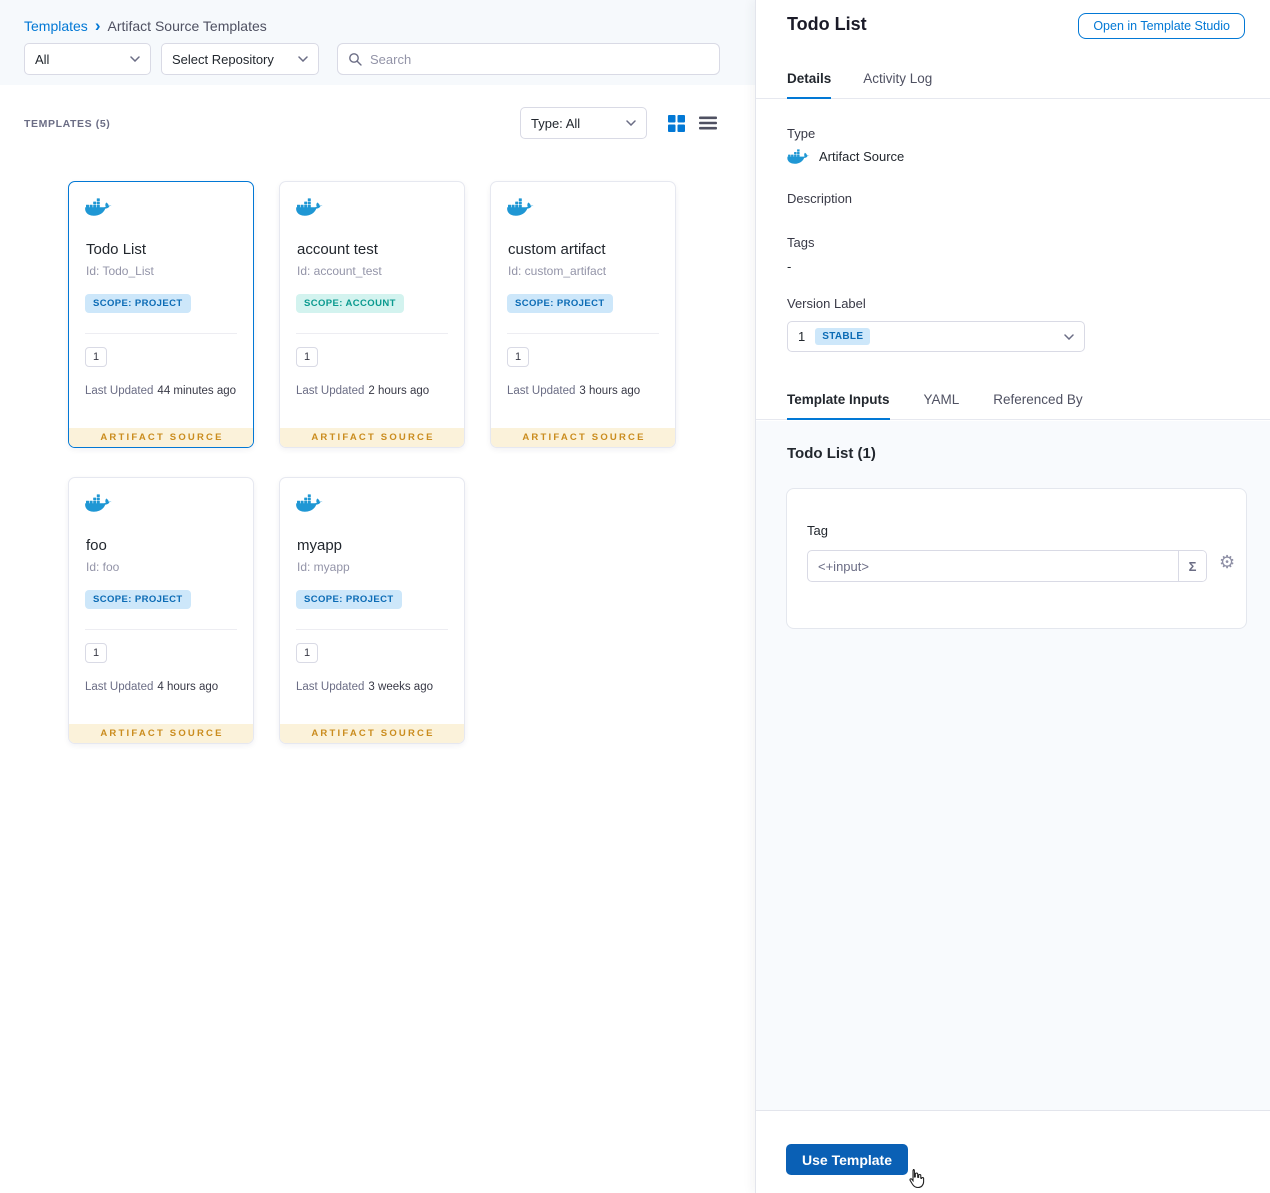 Image resolution: width=1270 pixels, height=1193 pixels. I want to click on tag-label: Tag, so click(817, 530).